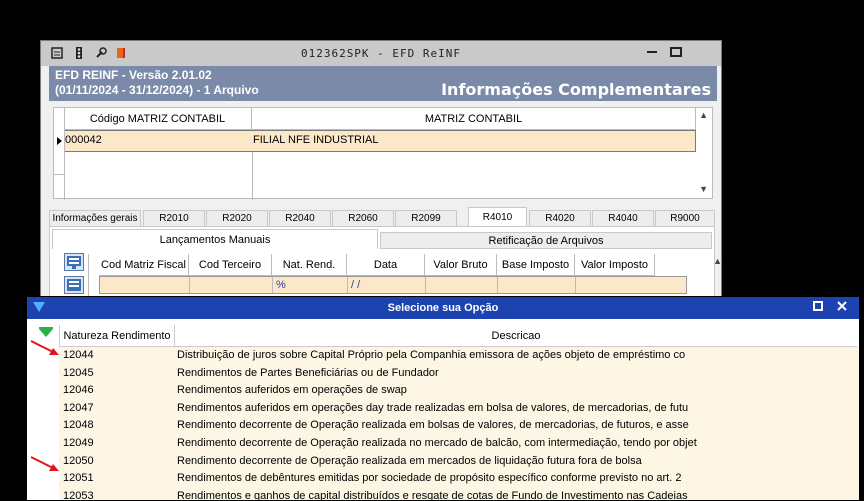 The height and width of the screenshot is (501, 864). Describe the element at coordinates (117, 336) in the screenshot. I see `column-header-natureza: Natureza Rendimento` at that location.